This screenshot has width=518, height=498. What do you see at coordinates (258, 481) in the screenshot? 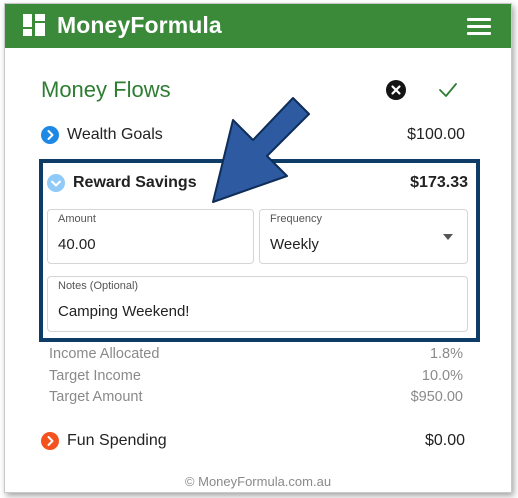
I see `footer-copyright: © MoneyFormula.com.au` at bounding box center [258, 481].